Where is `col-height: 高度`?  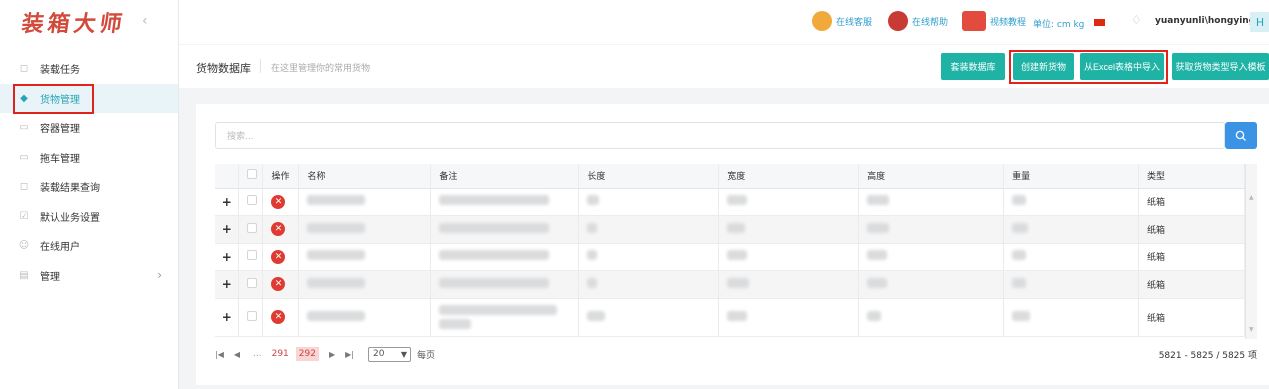 col-height: 高度 is located at coordinates (931, 176).